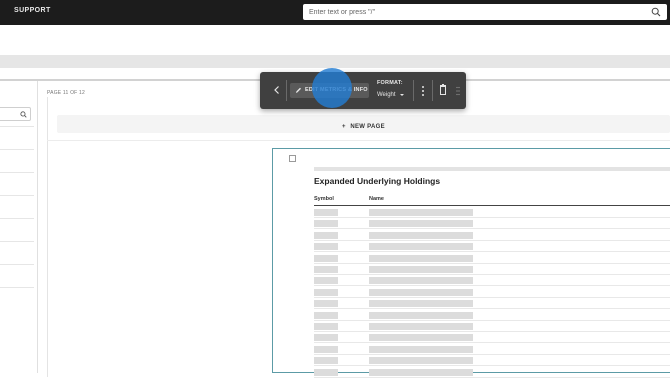 Image resolution: width=670 pixels, height=378 pixels. What do you see at coordinates (344, 127) in the screenshot?
I see `plus-icon: +` at bounding box center [344, 127].